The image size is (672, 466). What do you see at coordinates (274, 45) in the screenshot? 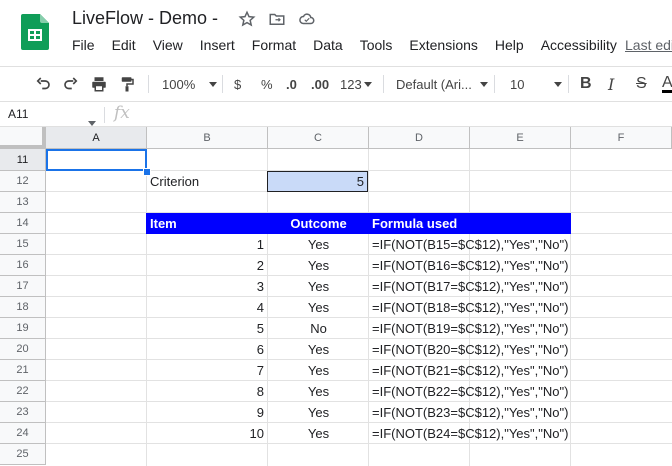
I see `menu-format: Format` at bounding box center [274, 45].